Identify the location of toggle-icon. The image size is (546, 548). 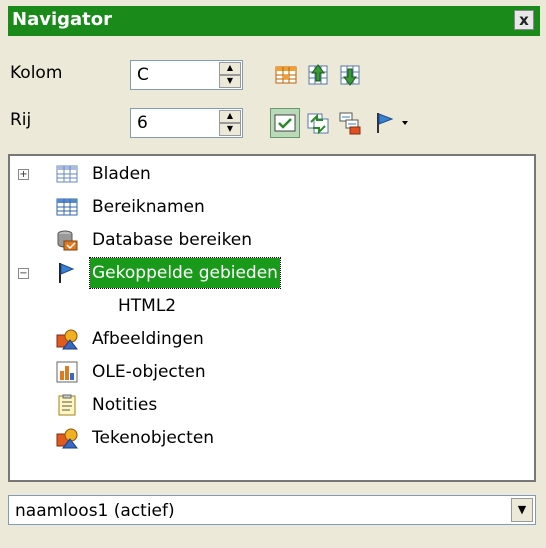
(318, 124).